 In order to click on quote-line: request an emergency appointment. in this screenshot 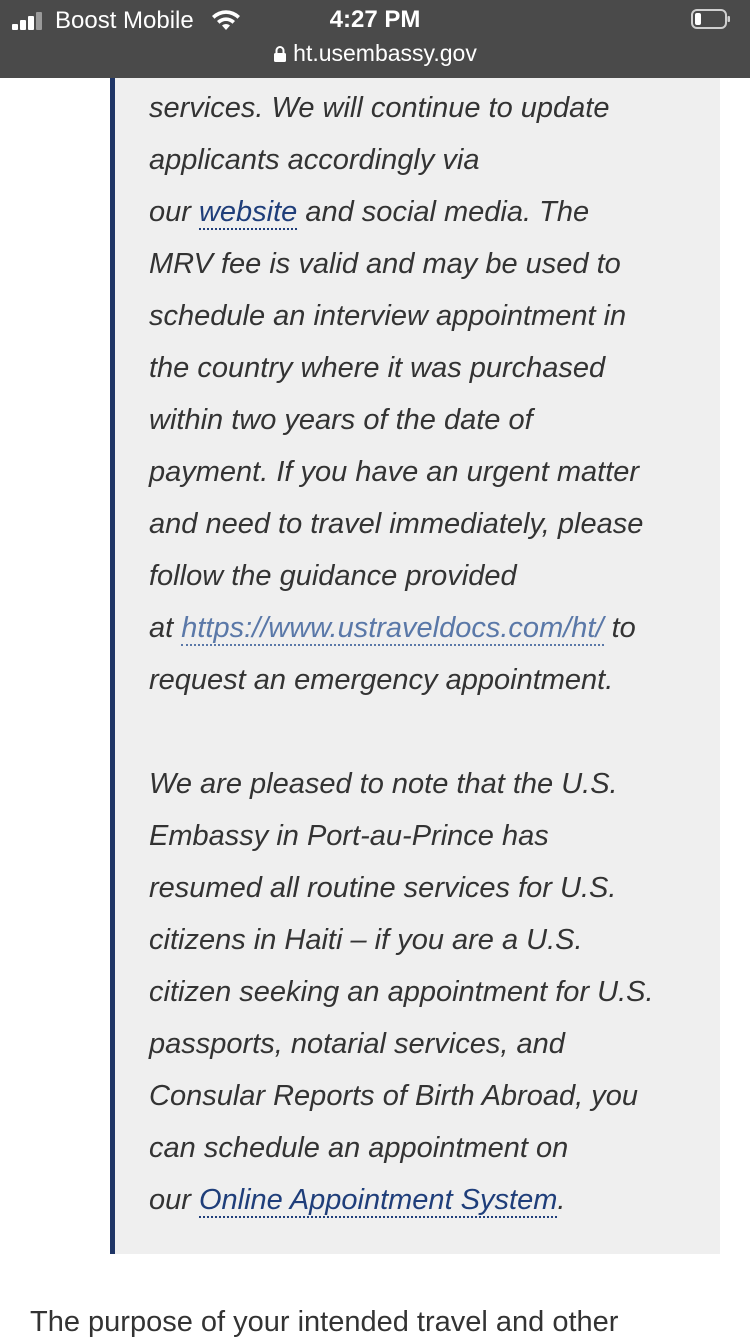, I will do `click(381, 680)`.